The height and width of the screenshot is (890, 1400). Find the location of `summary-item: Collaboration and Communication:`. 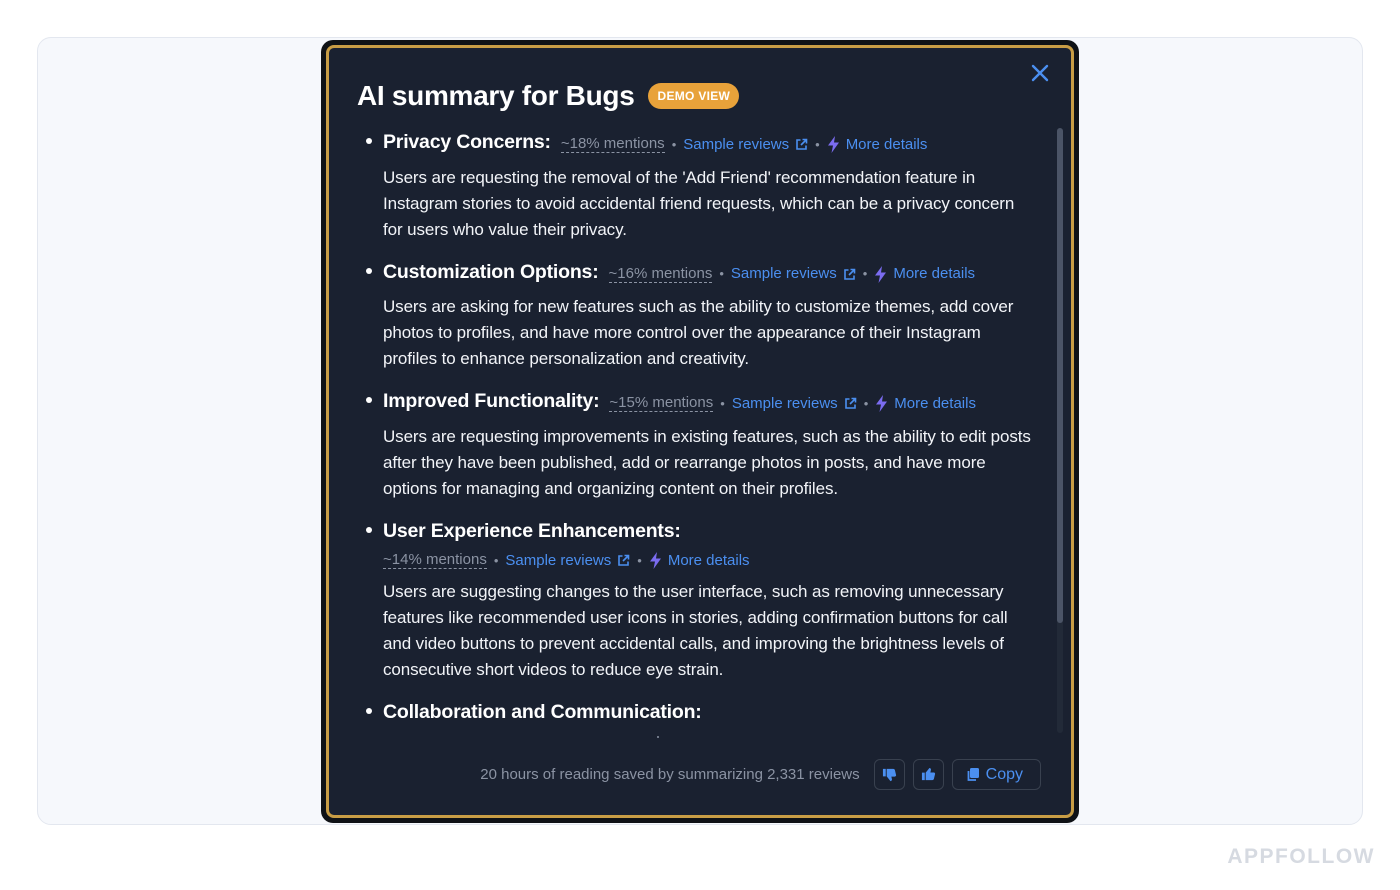

summary-item: Collaboration and Communication: is located at coordinates (697, 712).